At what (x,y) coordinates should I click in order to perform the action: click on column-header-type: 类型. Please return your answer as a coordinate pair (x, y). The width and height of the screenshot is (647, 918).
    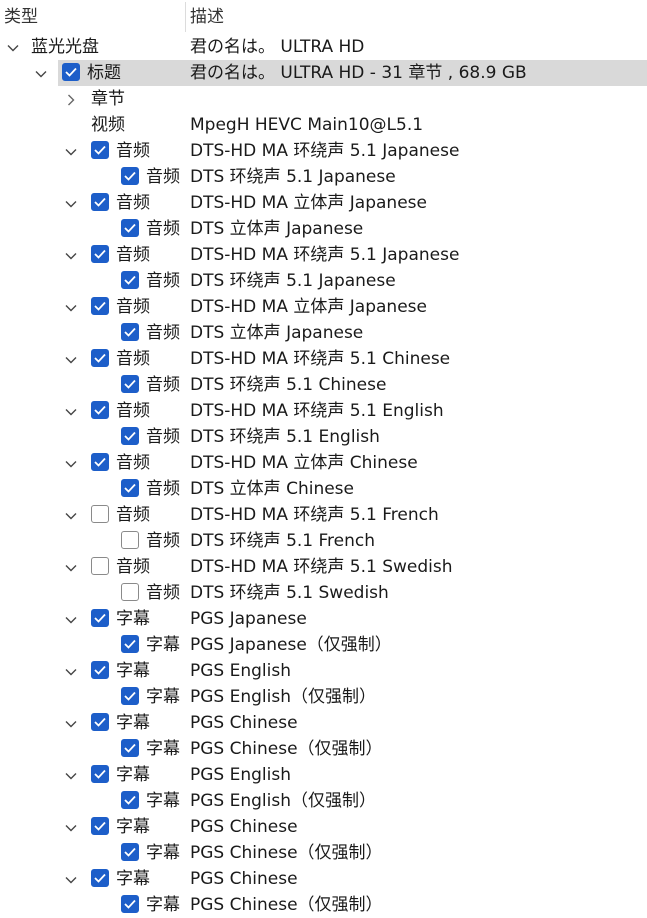
    Looking at the image, I should click on (21, 17).